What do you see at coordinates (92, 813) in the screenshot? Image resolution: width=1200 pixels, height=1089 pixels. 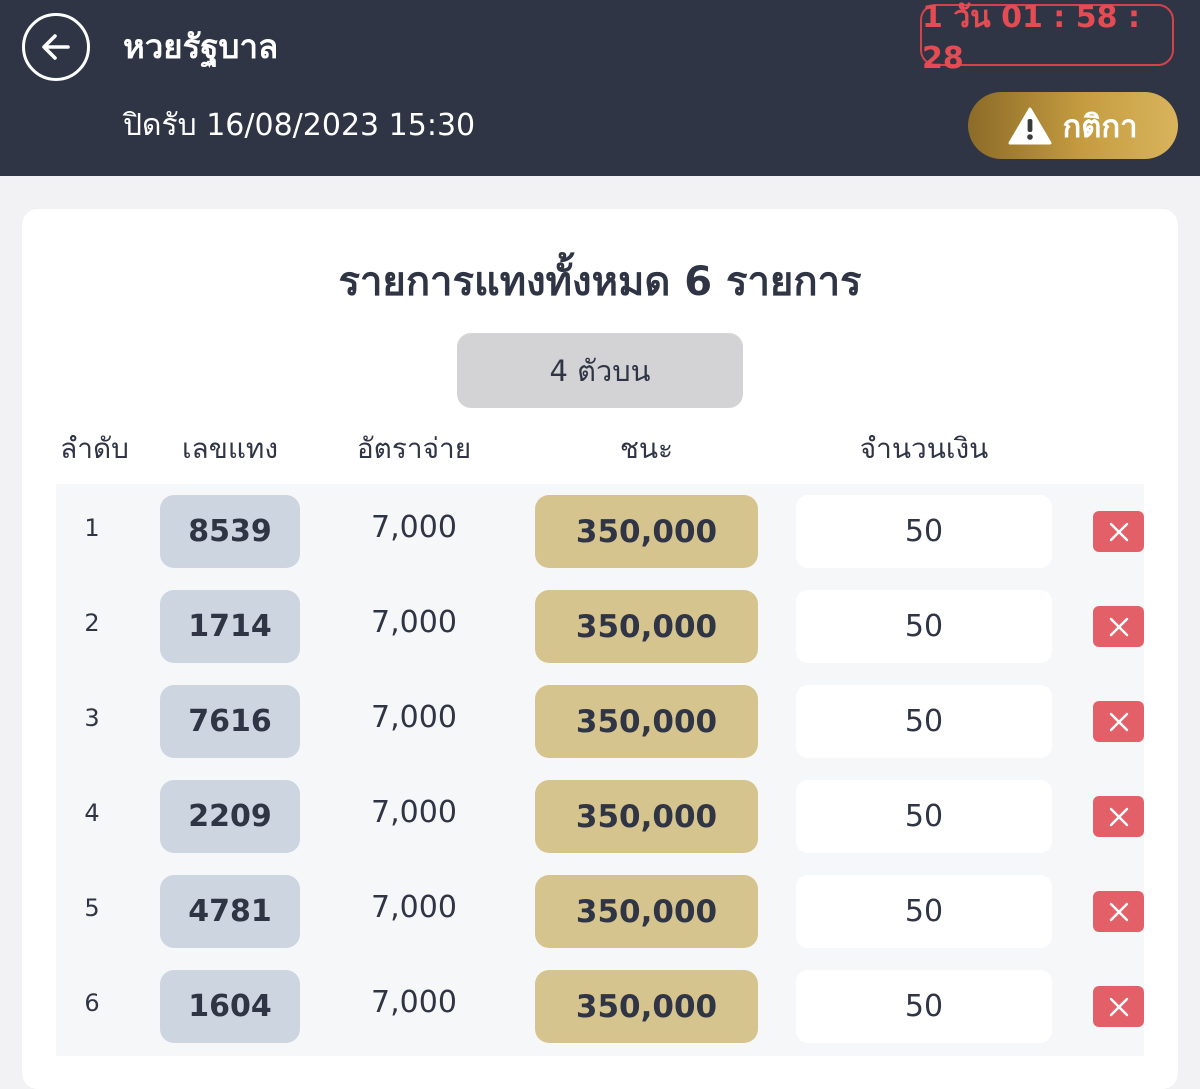 I see `row-index: 4` at bounding box center [92, 813].